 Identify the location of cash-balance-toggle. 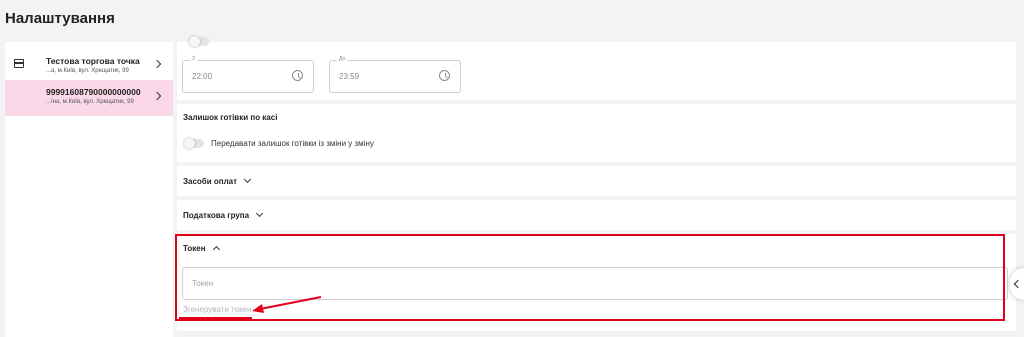
(194, 143).